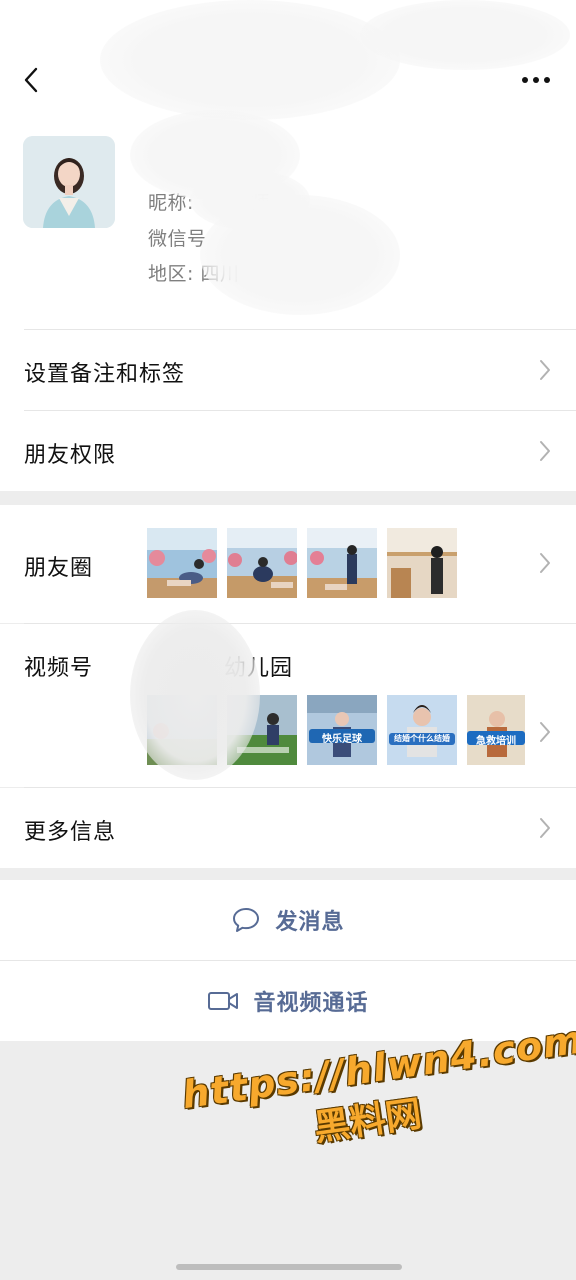  What do you see at coordinates (69, 182) in the screenshot?
I see `avatar` at bounding box center [69, 182].